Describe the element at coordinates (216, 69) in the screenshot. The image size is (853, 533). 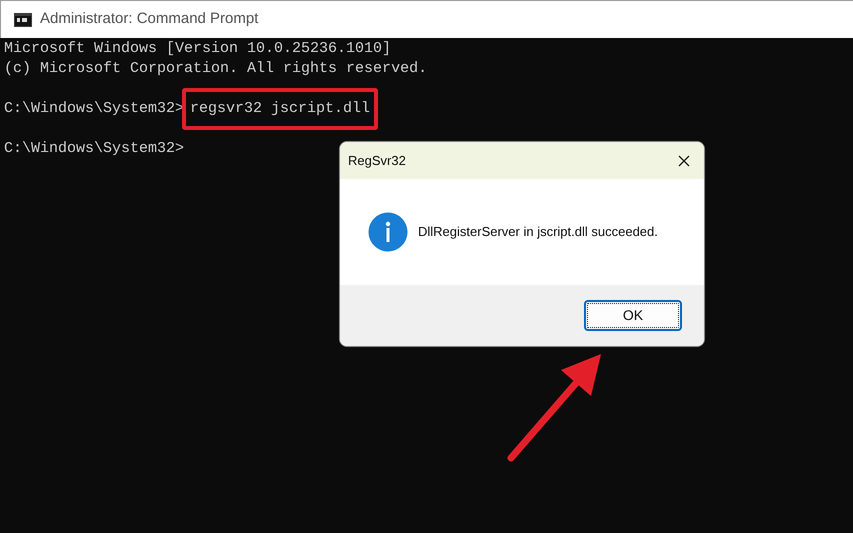
I see `console-text: (c) Microsoft Corporation. All rights reserved.` at that location.